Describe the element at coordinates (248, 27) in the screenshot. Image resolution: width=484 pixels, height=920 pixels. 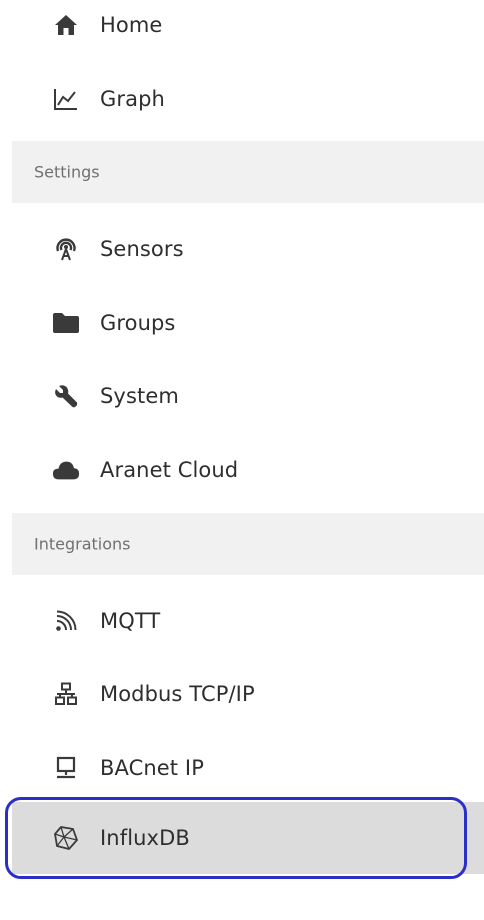
I see `sidebar-item-home: Home` at that location.